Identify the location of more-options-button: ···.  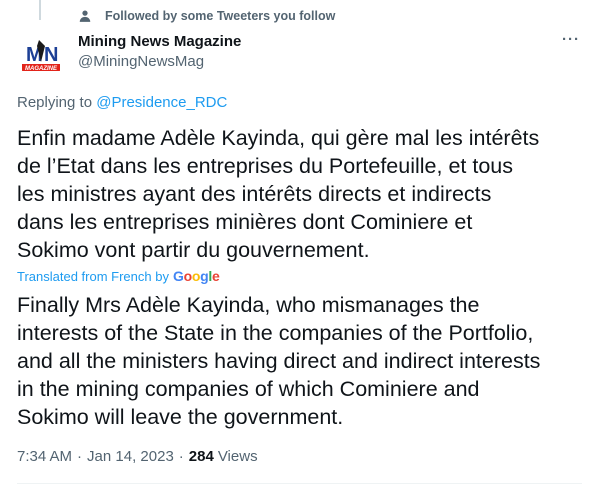
(571, 39).